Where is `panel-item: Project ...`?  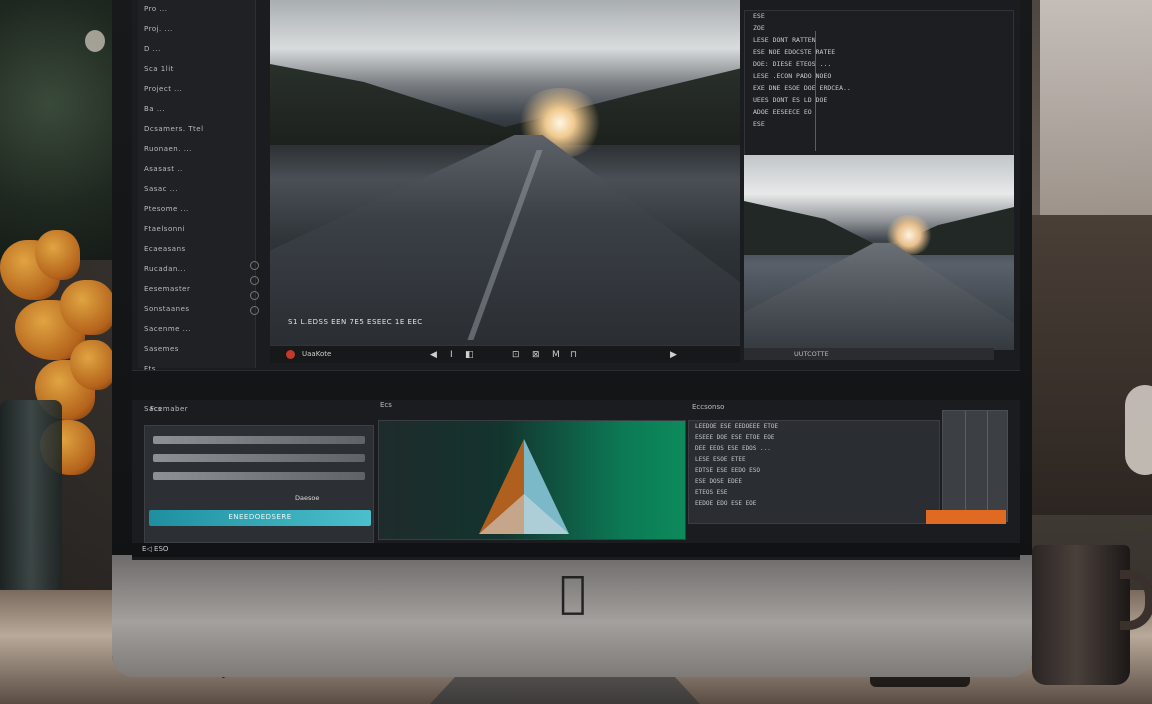
panel-item: Project ... is located at coordinates (199, 92).